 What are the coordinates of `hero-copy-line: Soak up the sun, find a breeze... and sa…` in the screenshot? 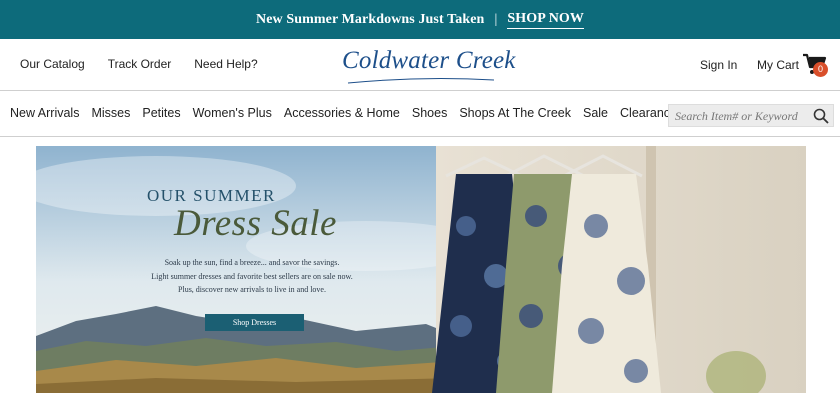 It's located at (252, 262).